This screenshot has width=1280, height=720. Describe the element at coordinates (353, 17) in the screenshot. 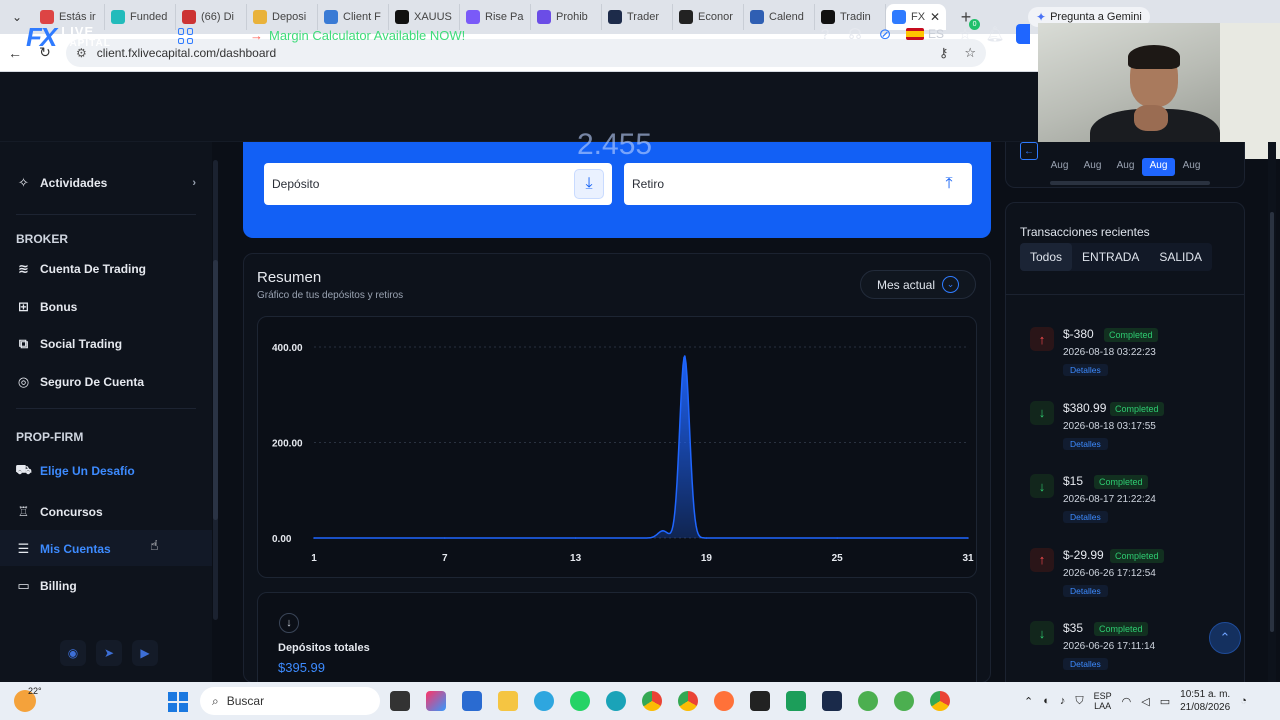

I see `browser-tab: Client F` at that location.